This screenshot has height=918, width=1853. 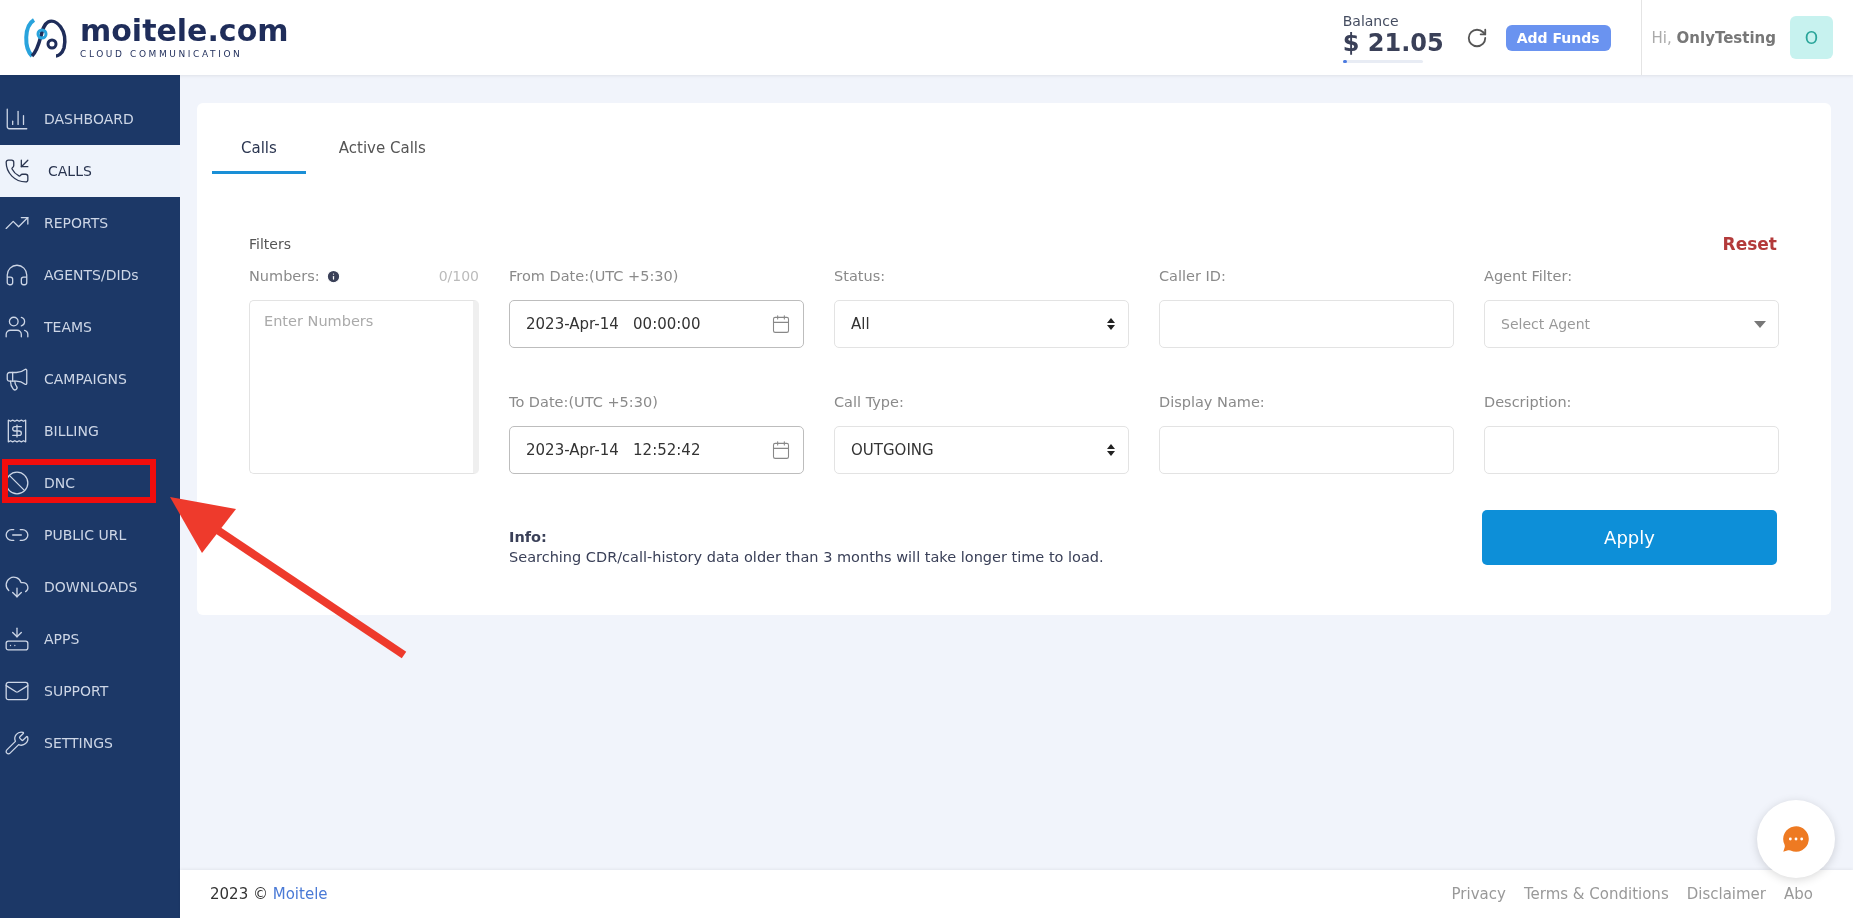 I want to click on select-field: All, so click(x=981, y=324).